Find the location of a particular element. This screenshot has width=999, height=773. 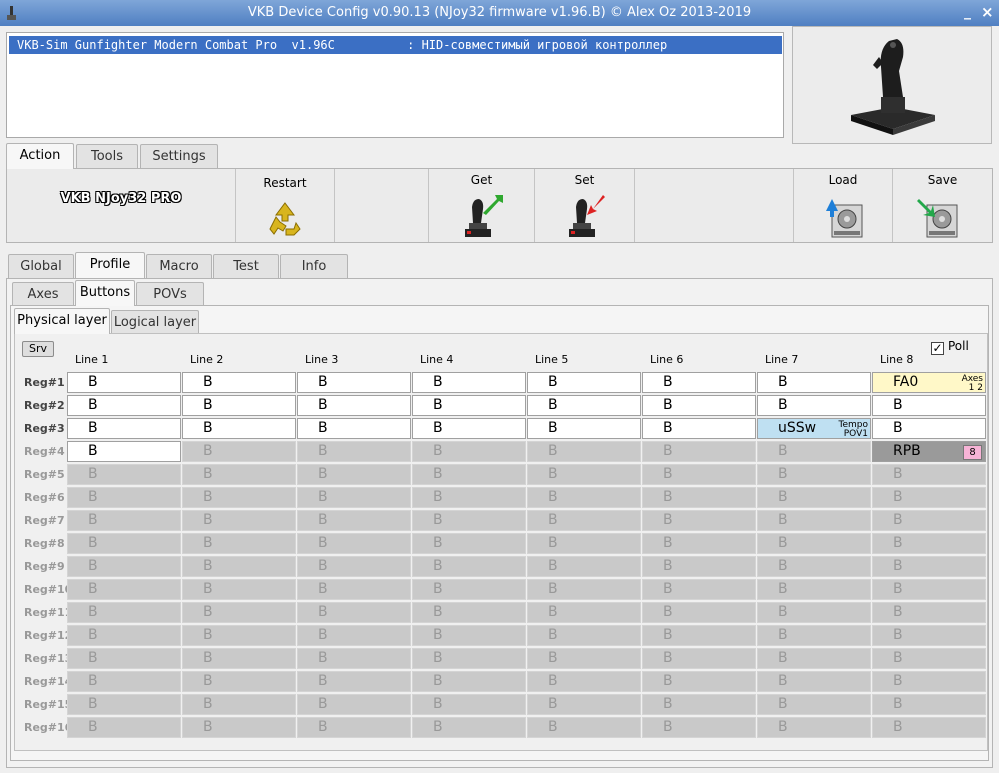

tab-info: Info is located at coordinates (314, 266).